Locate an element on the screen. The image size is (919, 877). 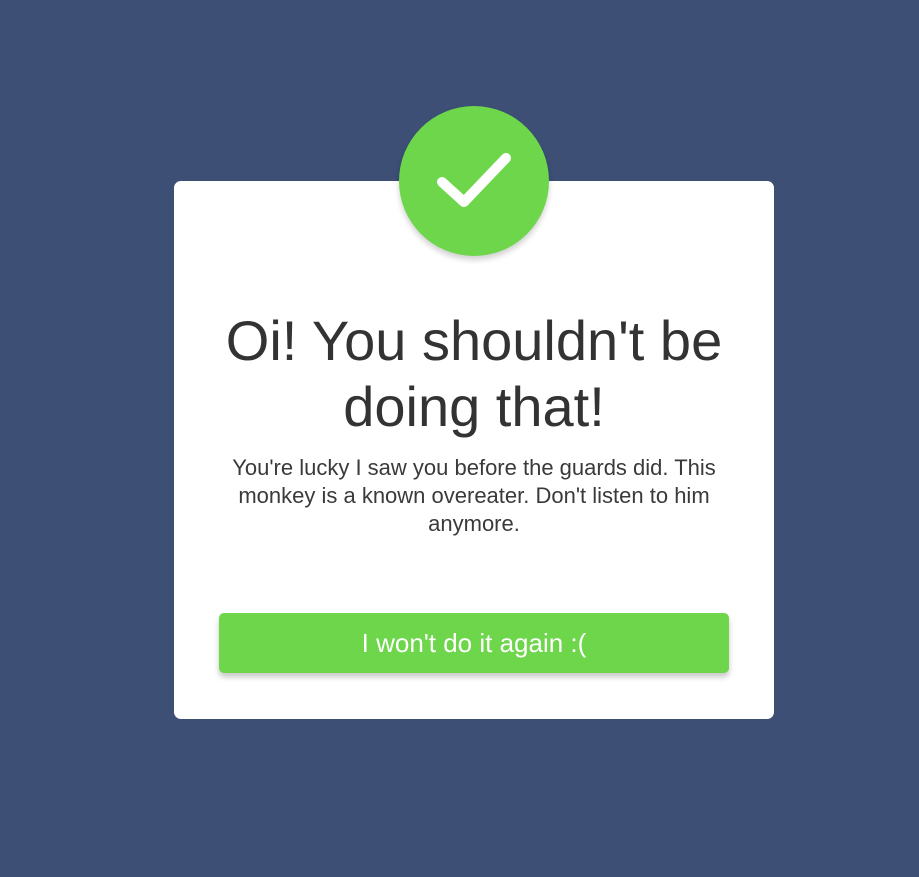
checkmark-icon is located at coordinates (474, 180).